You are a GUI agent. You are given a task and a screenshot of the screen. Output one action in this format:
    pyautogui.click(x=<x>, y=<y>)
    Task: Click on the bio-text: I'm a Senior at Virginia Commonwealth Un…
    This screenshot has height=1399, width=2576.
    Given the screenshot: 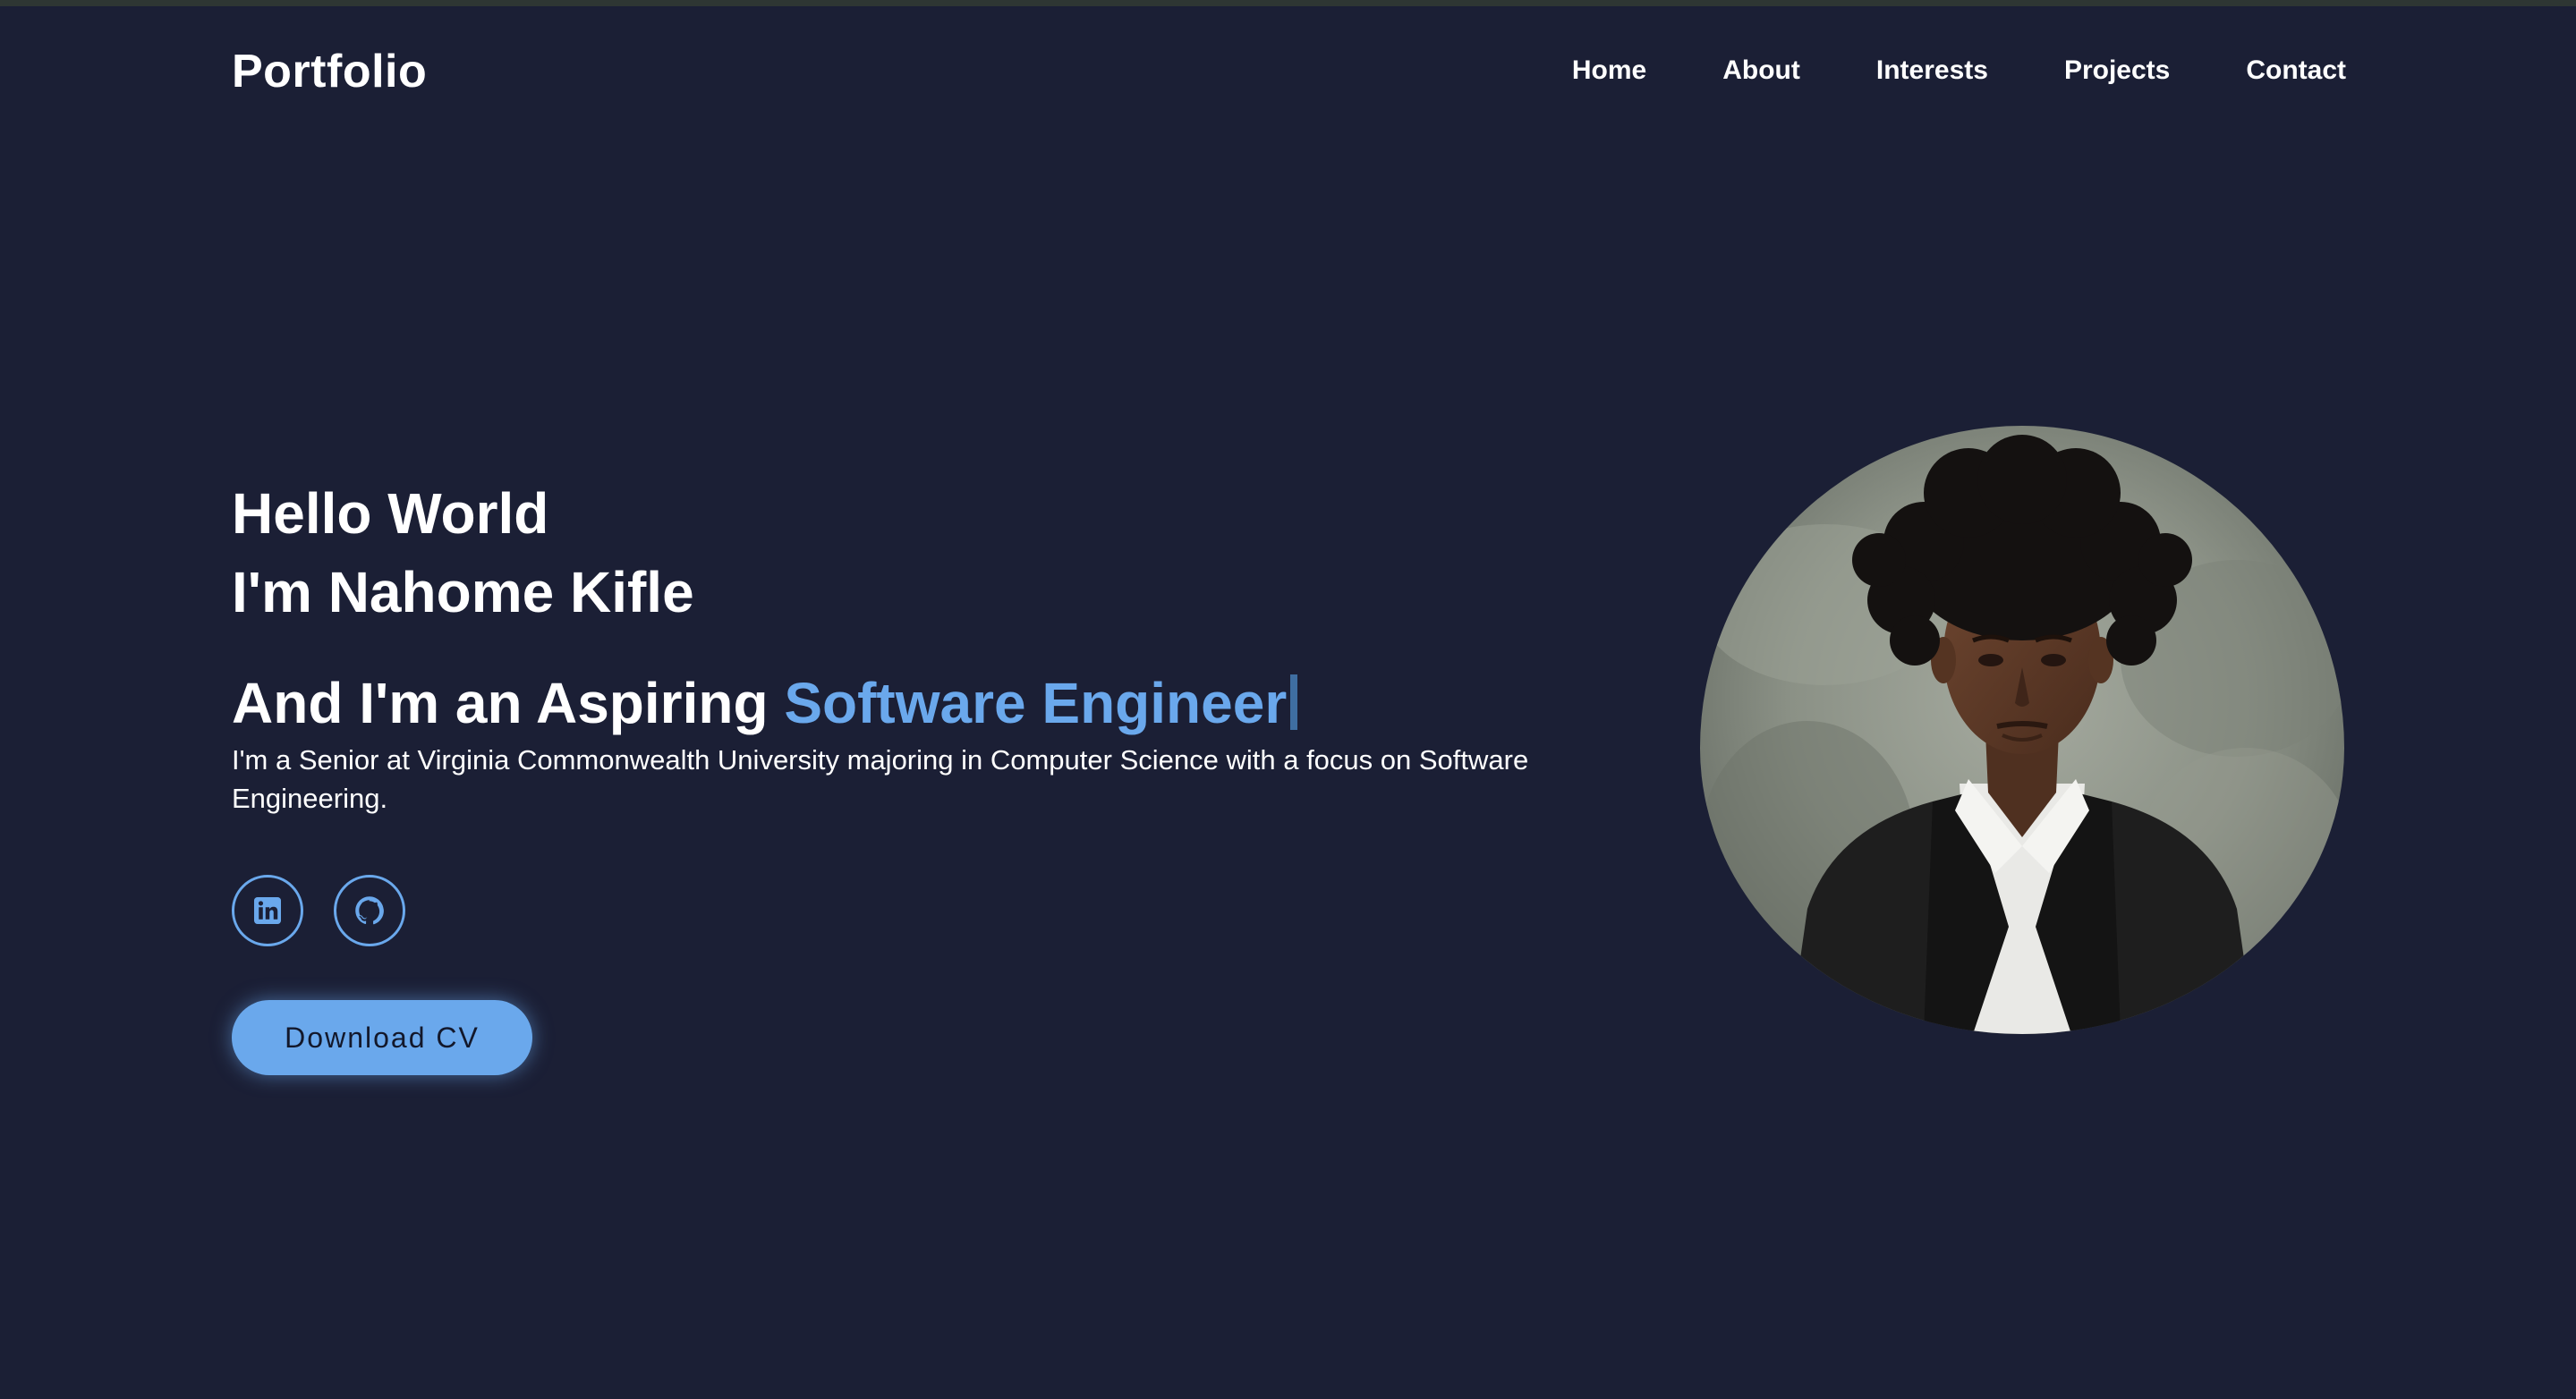 What is the action you would take?
    pyautogui.click(x=880, y=779)
    